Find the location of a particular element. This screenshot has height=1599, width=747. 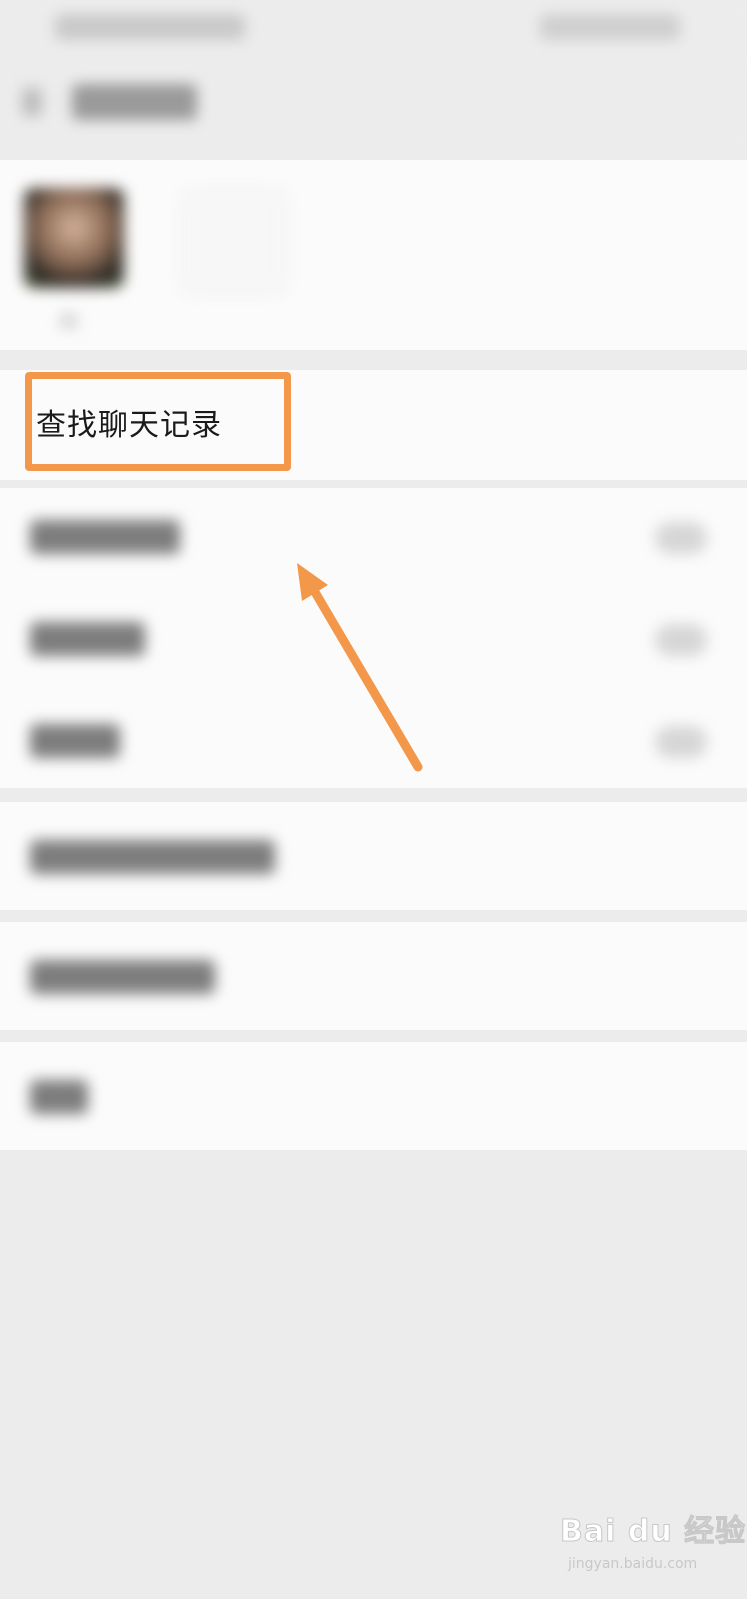

arrow-shaft is located at coordinates (365, 677).